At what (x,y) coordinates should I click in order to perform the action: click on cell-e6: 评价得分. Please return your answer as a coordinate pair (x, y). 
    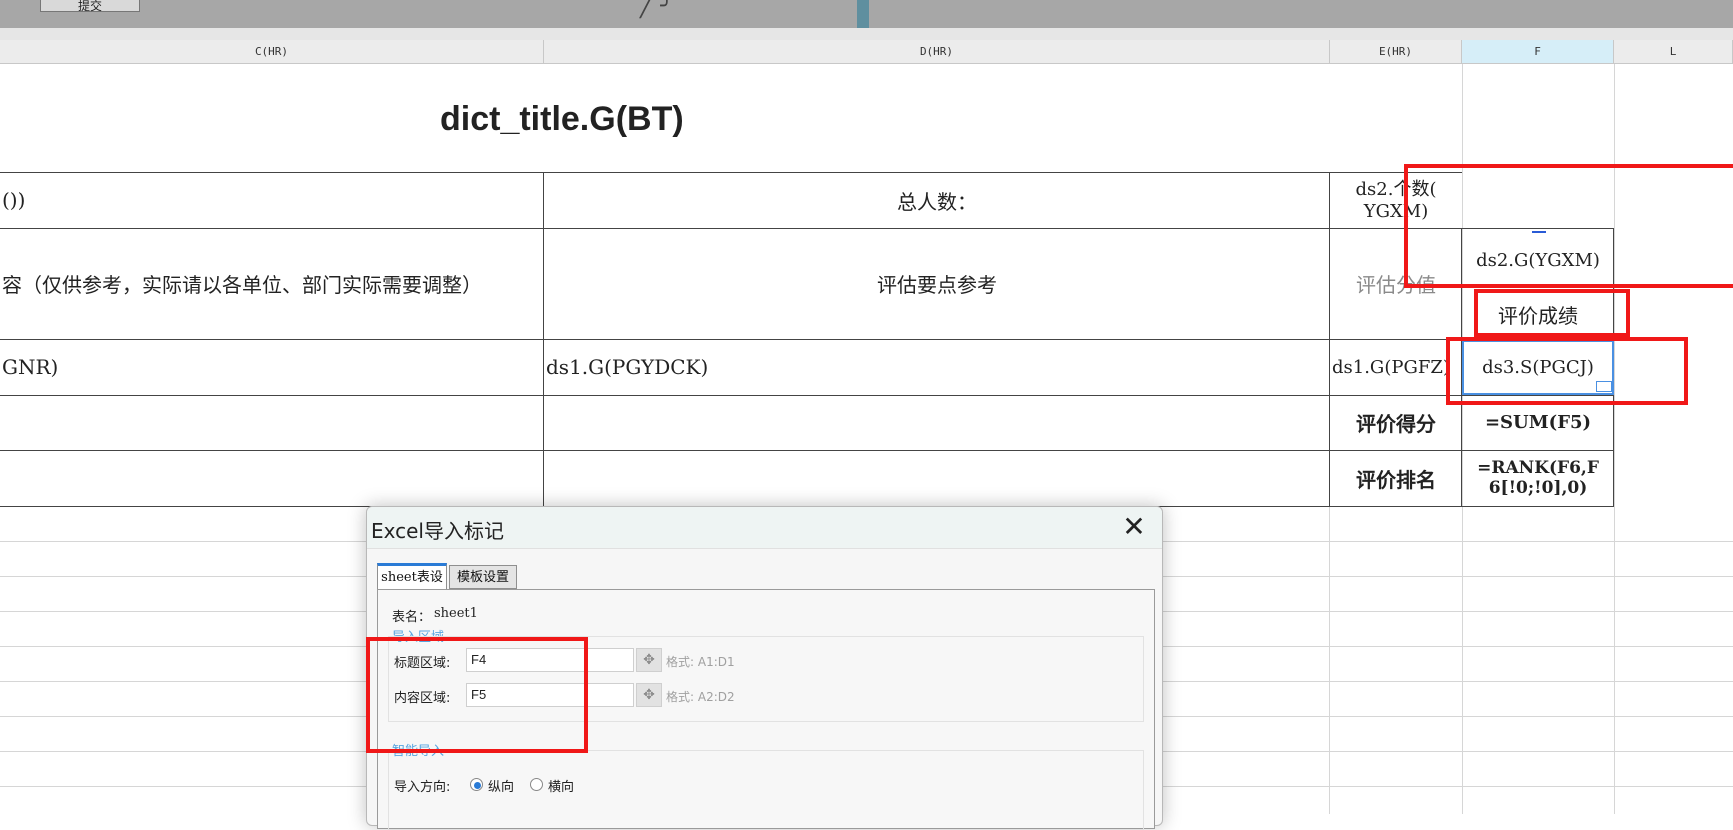
    Looking at the image, I should click on (1396, 422).